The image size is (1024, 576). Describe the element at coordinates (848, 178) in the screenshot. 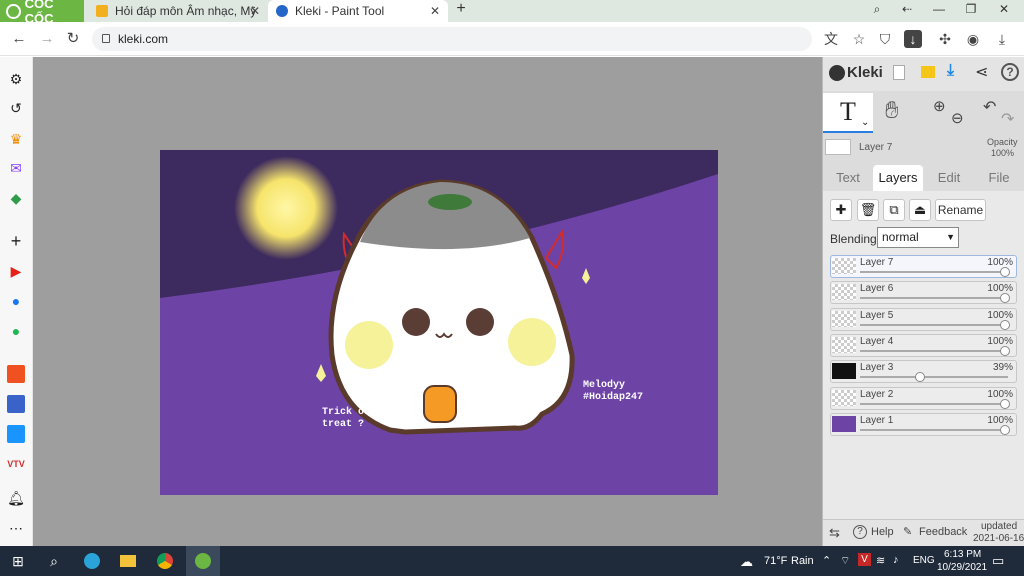

I see `tab-text: Text` at that location.